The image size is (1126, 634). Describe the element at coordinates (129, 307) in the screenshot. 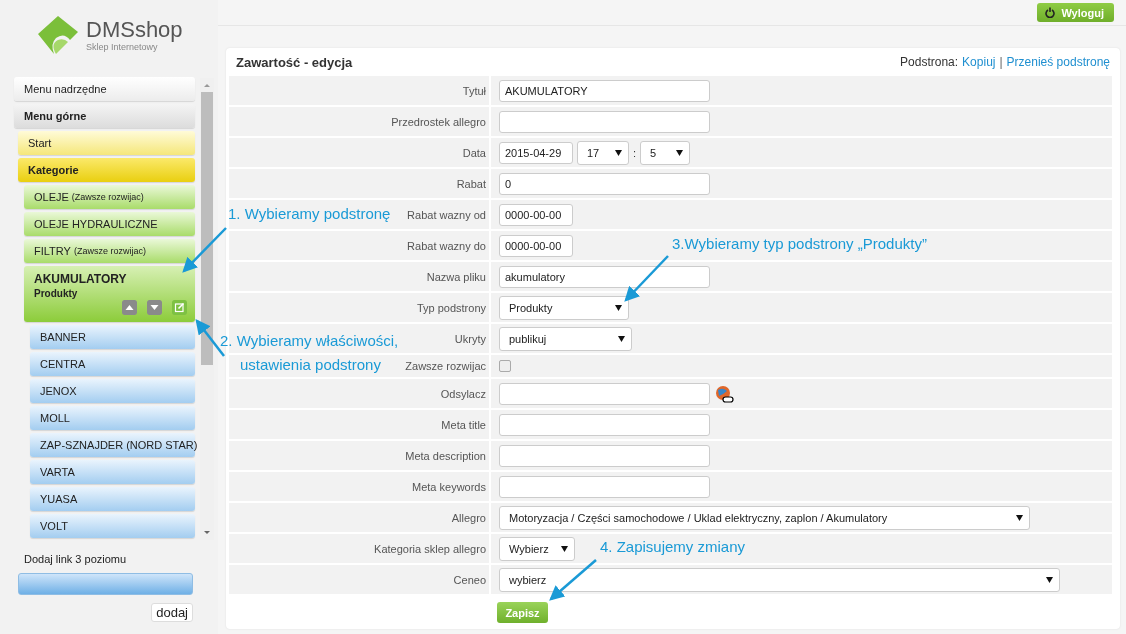

I see `move-up-icon` at that location.